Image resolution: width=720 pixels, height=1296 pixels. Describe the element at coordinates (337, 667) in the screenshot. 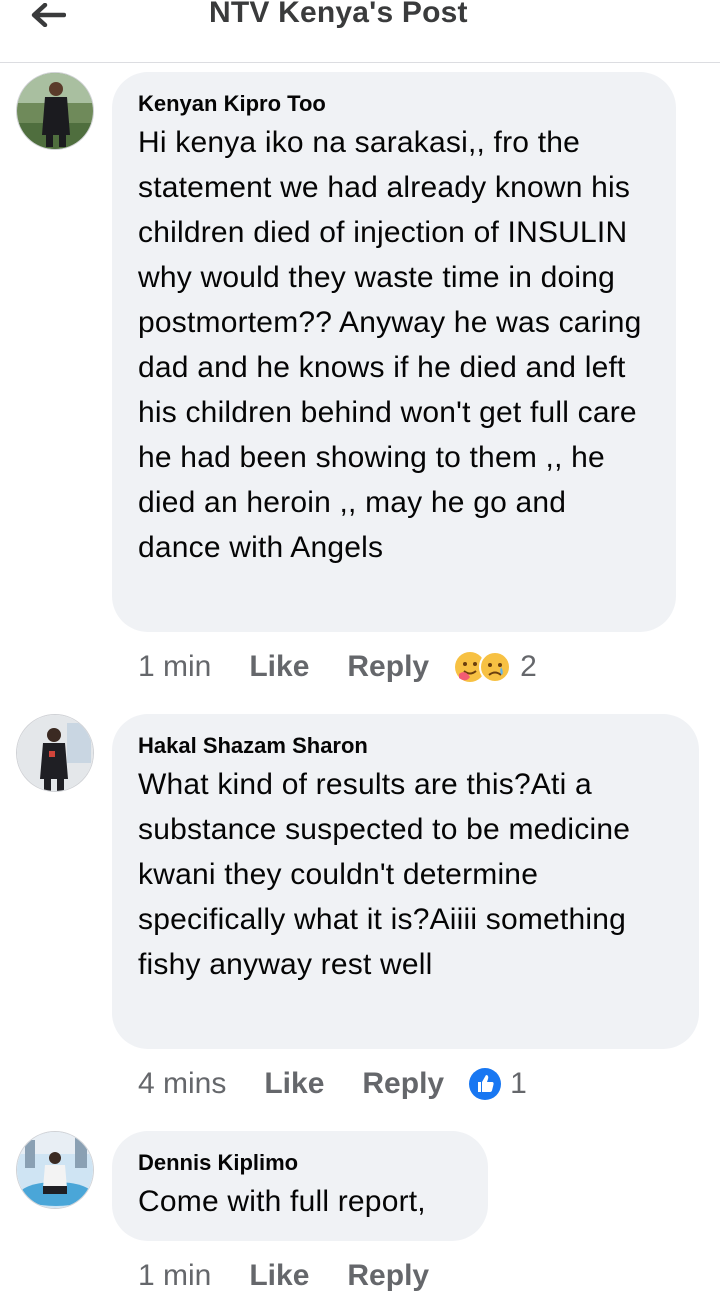

I see `comment-actions: 1 min Like Reply 2` at that location.